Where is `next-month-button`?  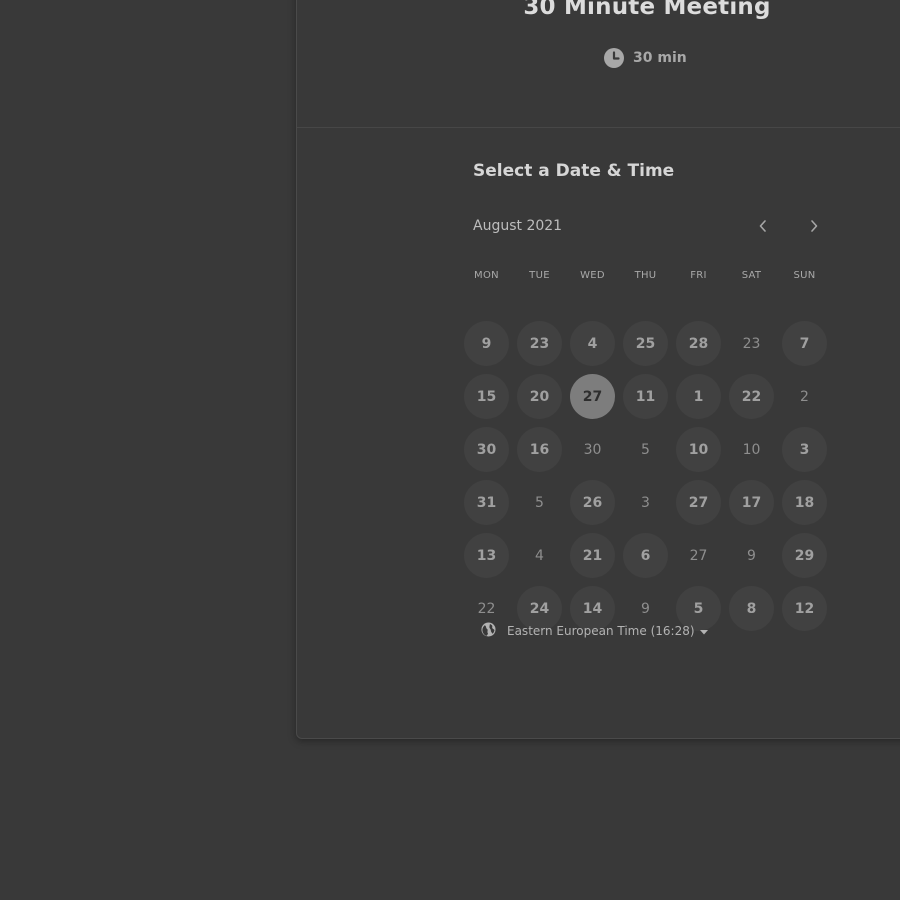
next-month-button is located at coordinates (814, 226).